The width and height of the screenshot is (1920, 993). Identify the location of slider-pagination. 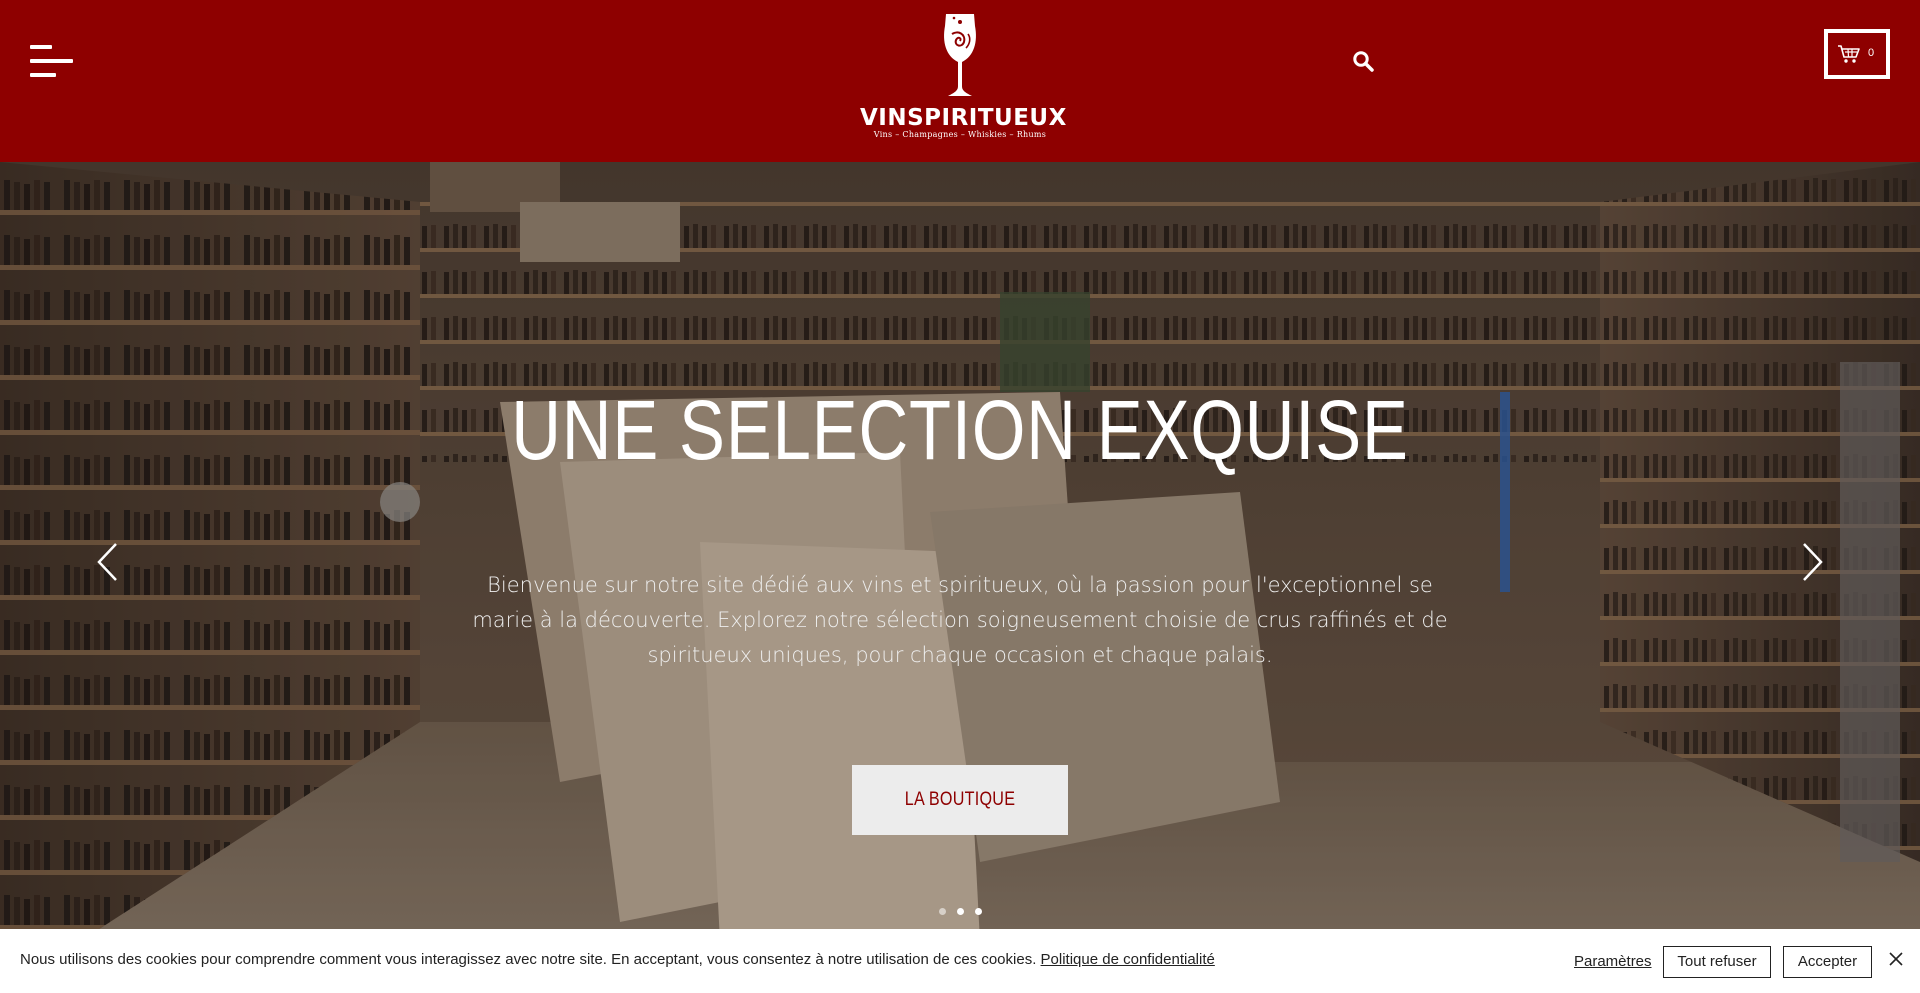
(961, 913).